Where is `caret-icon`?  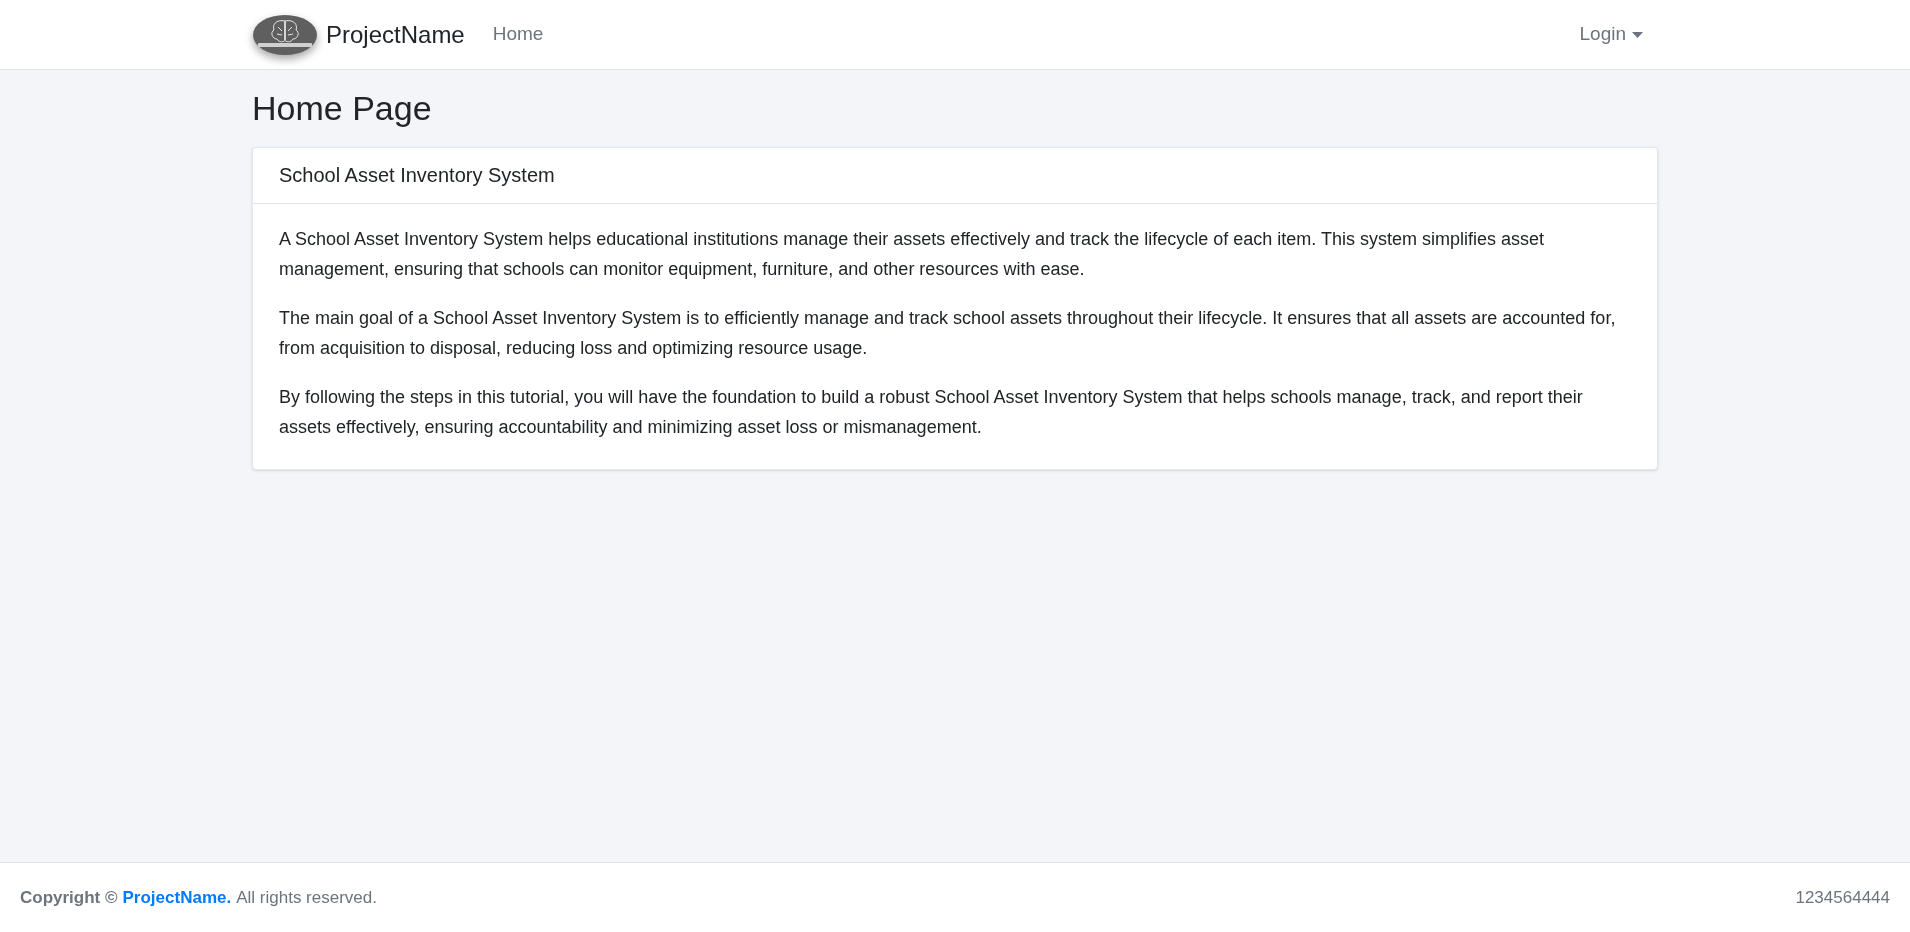 caret-icon is located at coordinates (1637, 34).